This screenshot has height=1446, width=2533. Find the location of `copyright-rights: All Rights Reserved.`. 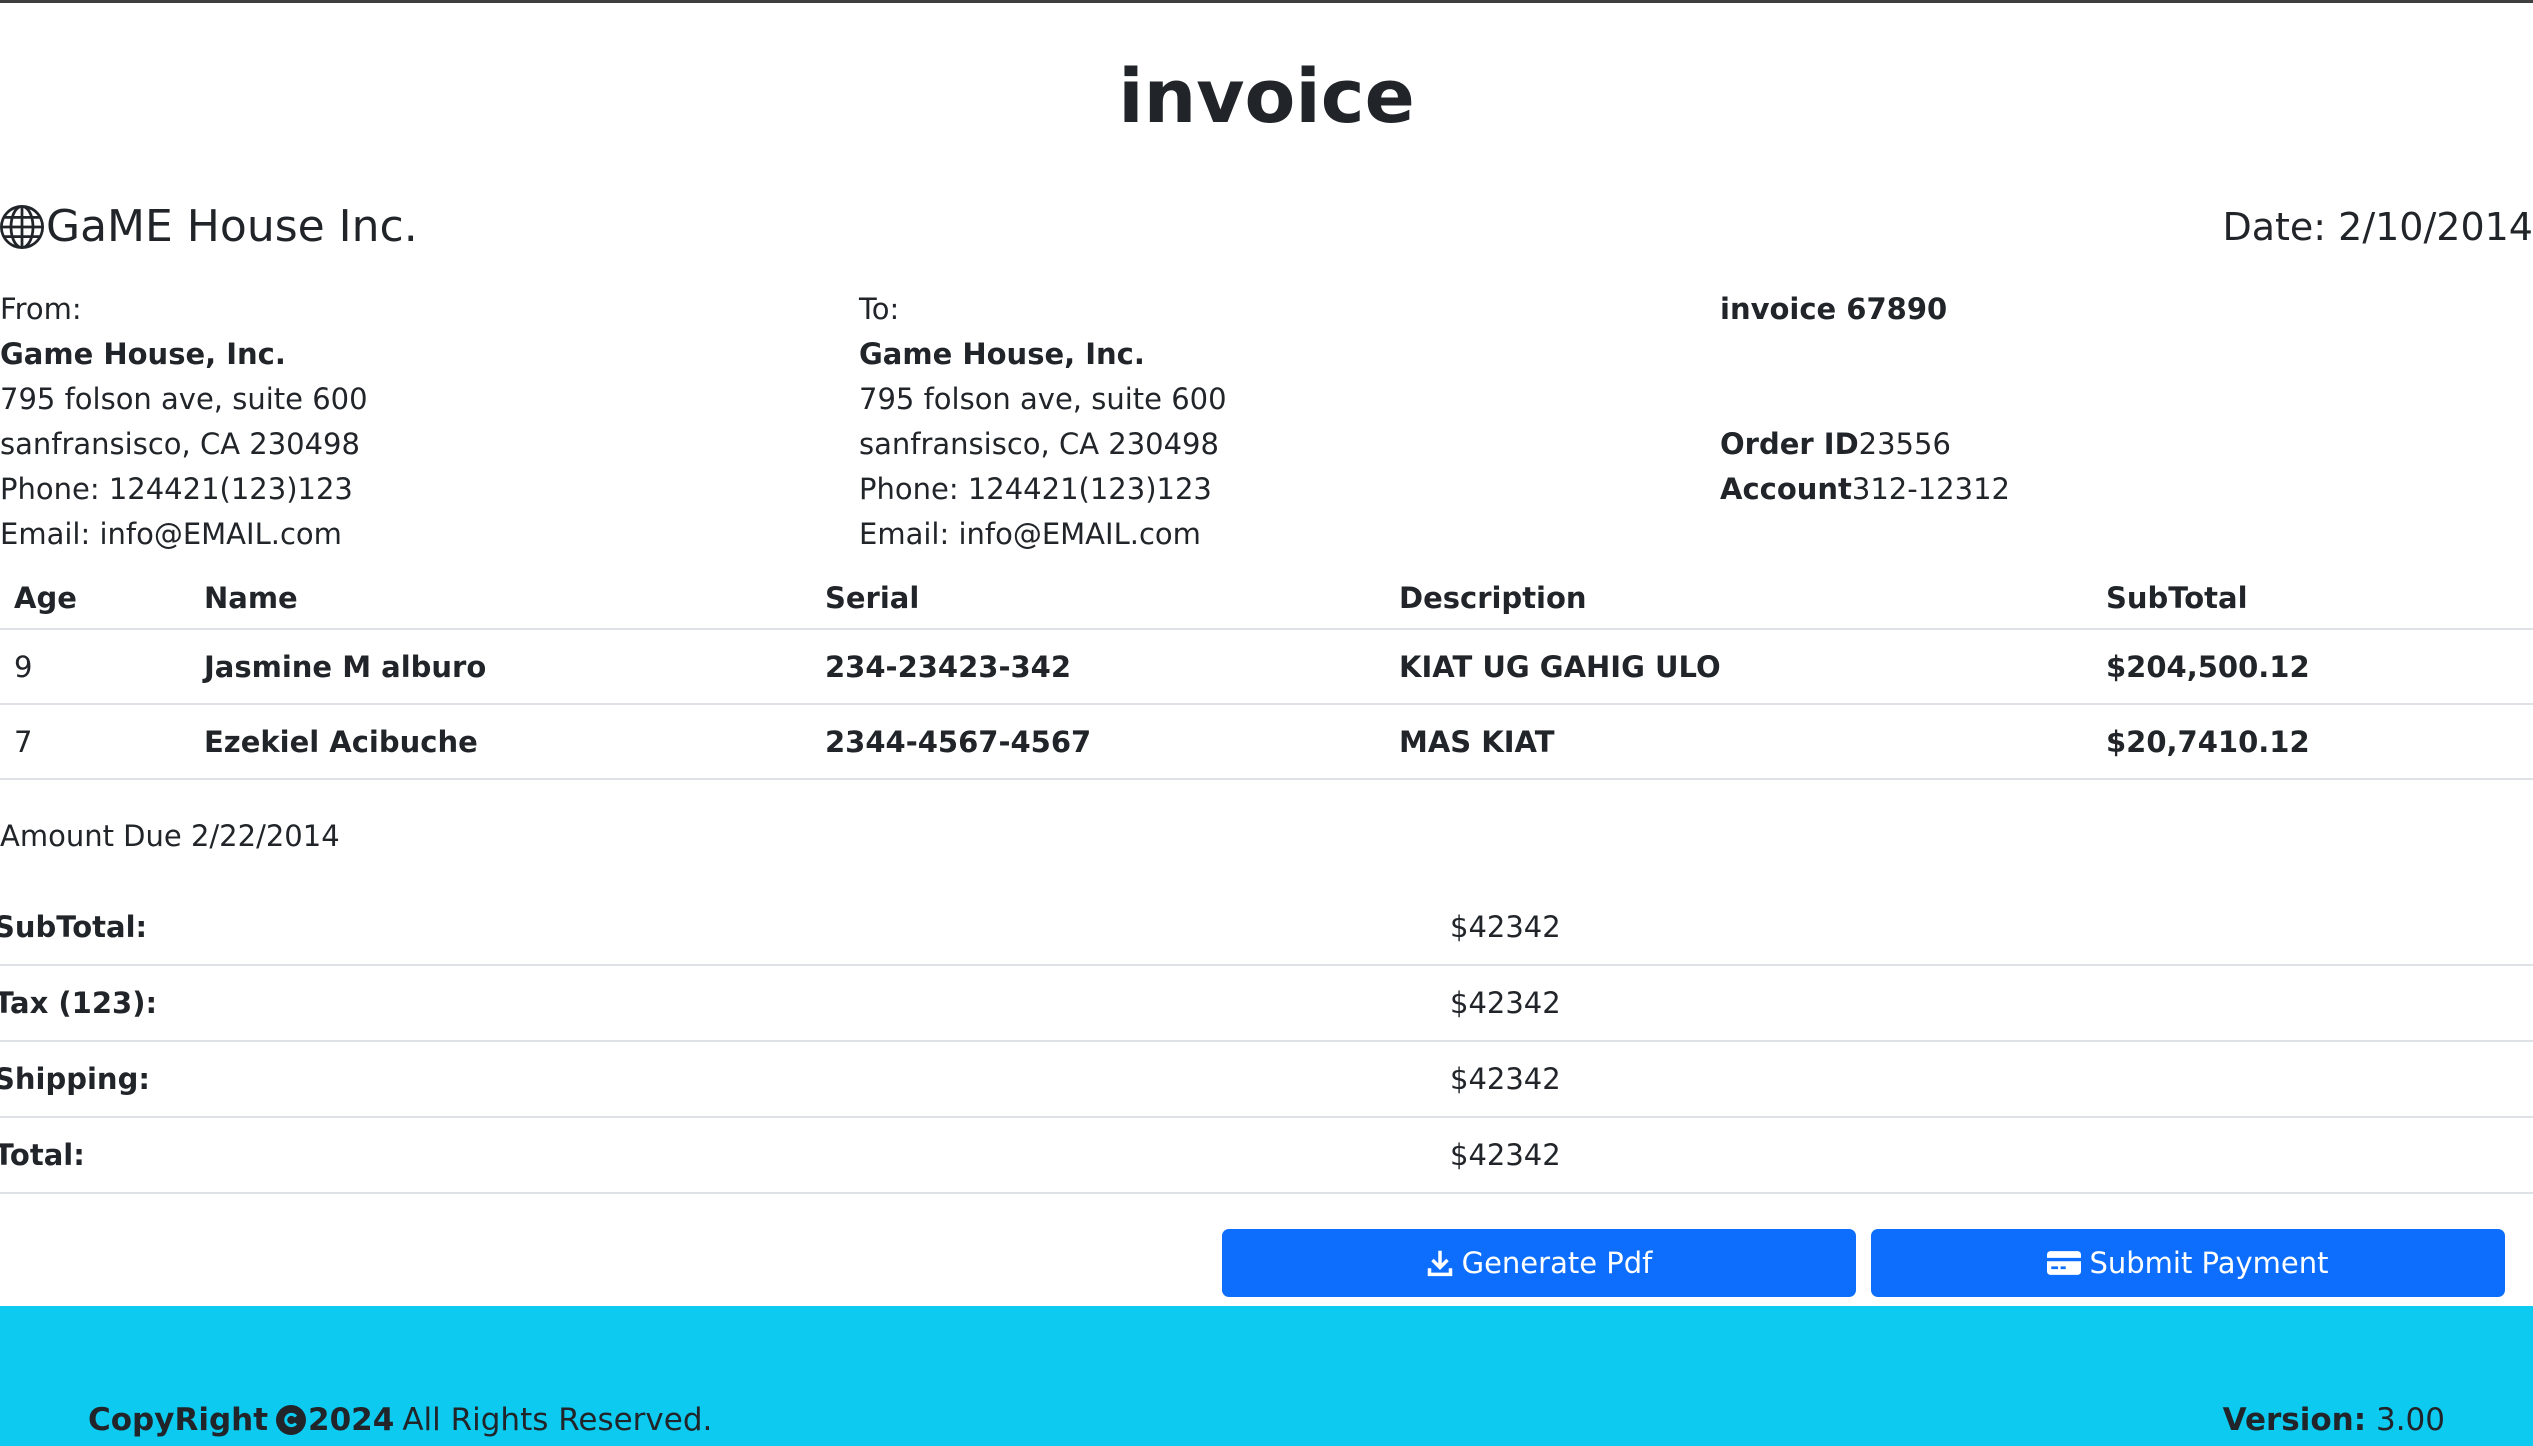

copyright-rights: All Rights Reserved. is located at coordinates (557, 1420).